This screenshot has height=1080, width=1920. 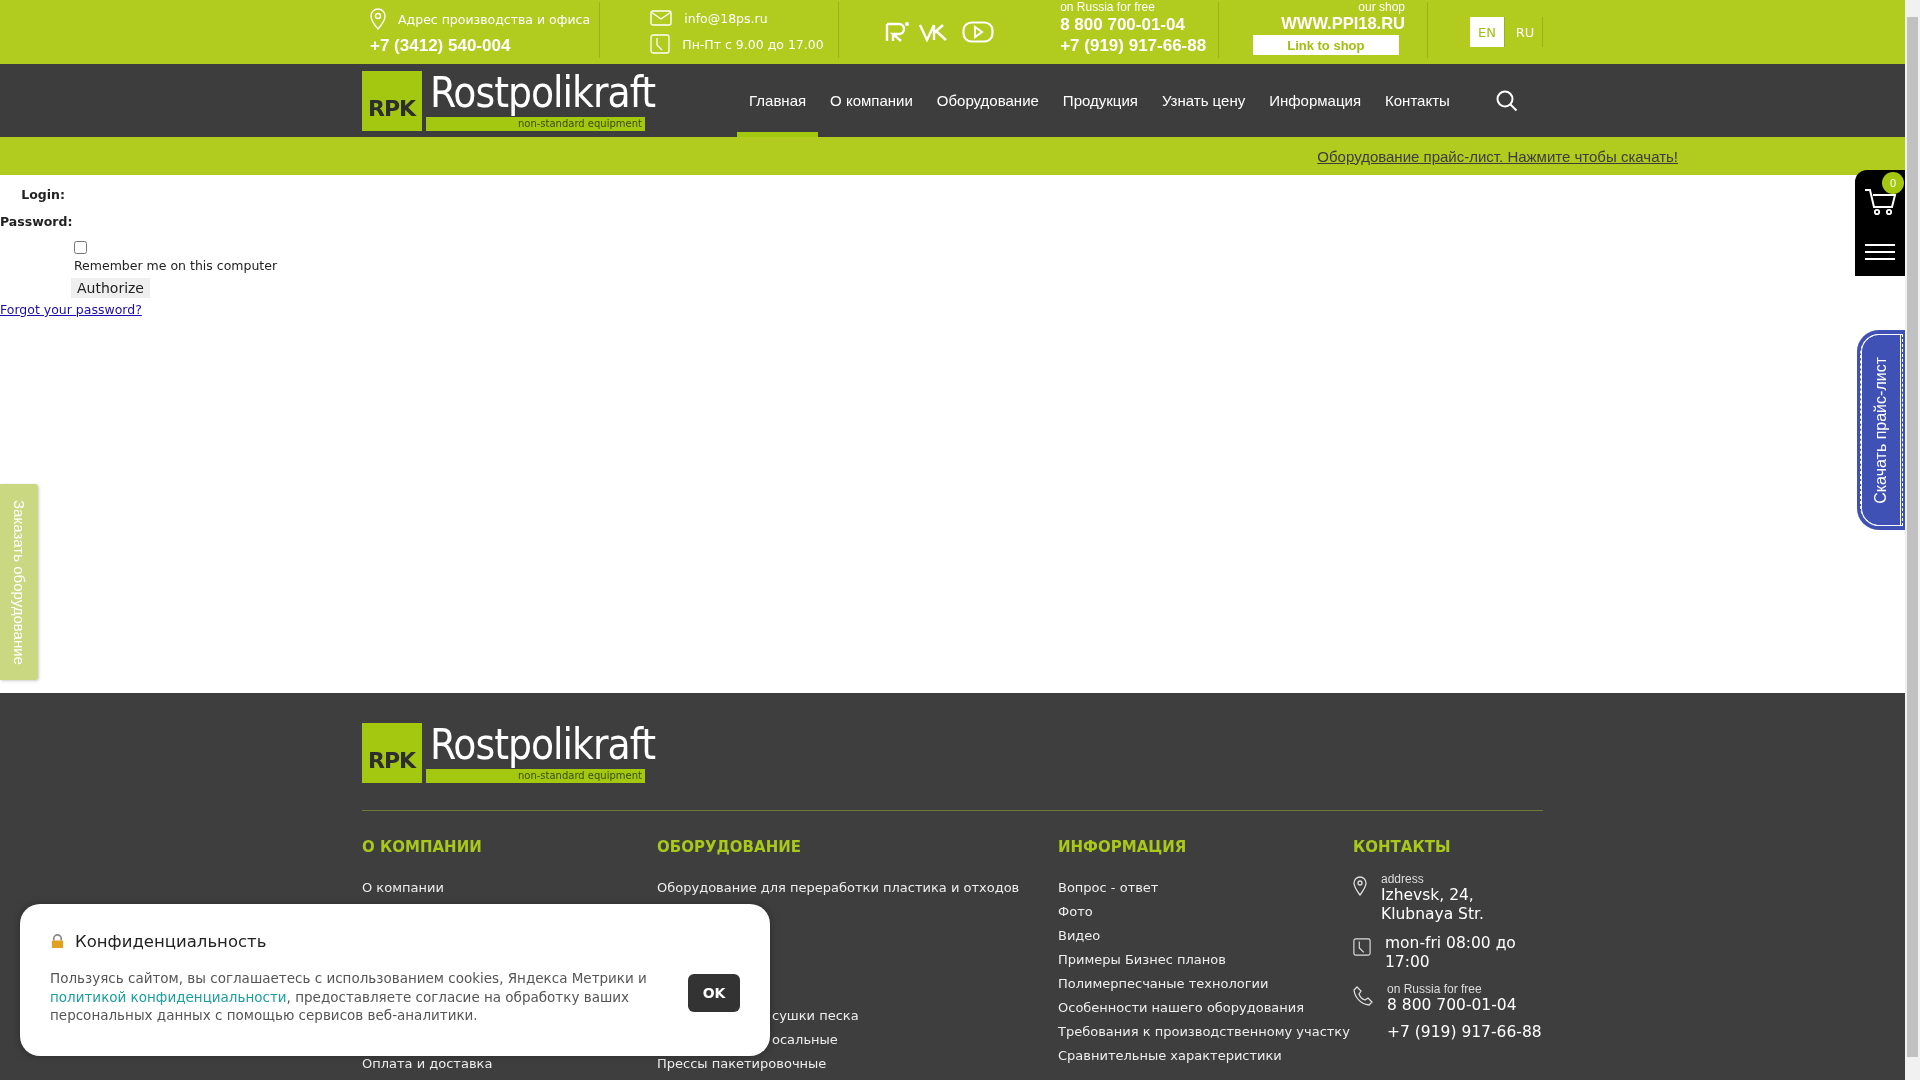 I want to click on nav-item: Контакты, so click(x=1417, y=100).